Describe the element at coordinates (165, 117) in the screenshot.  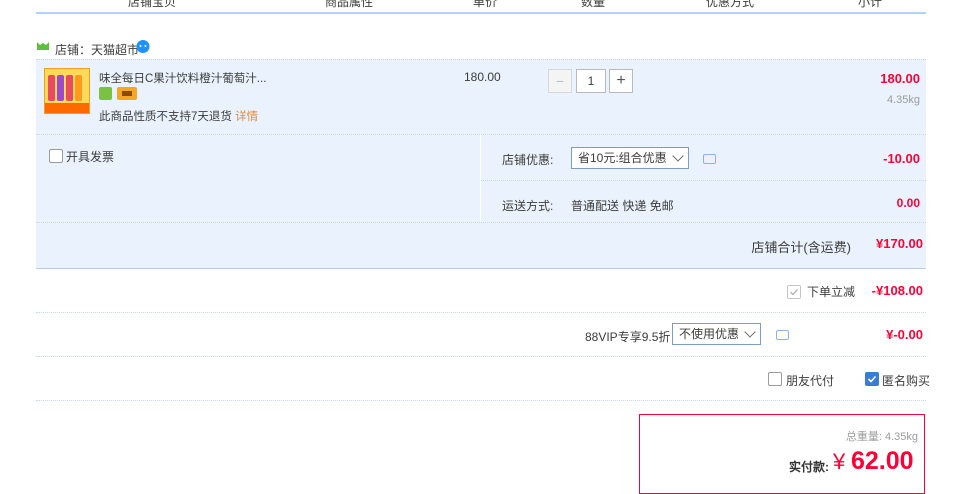
I see `return-notice: 此商品性质不支持7天退货` at that location.